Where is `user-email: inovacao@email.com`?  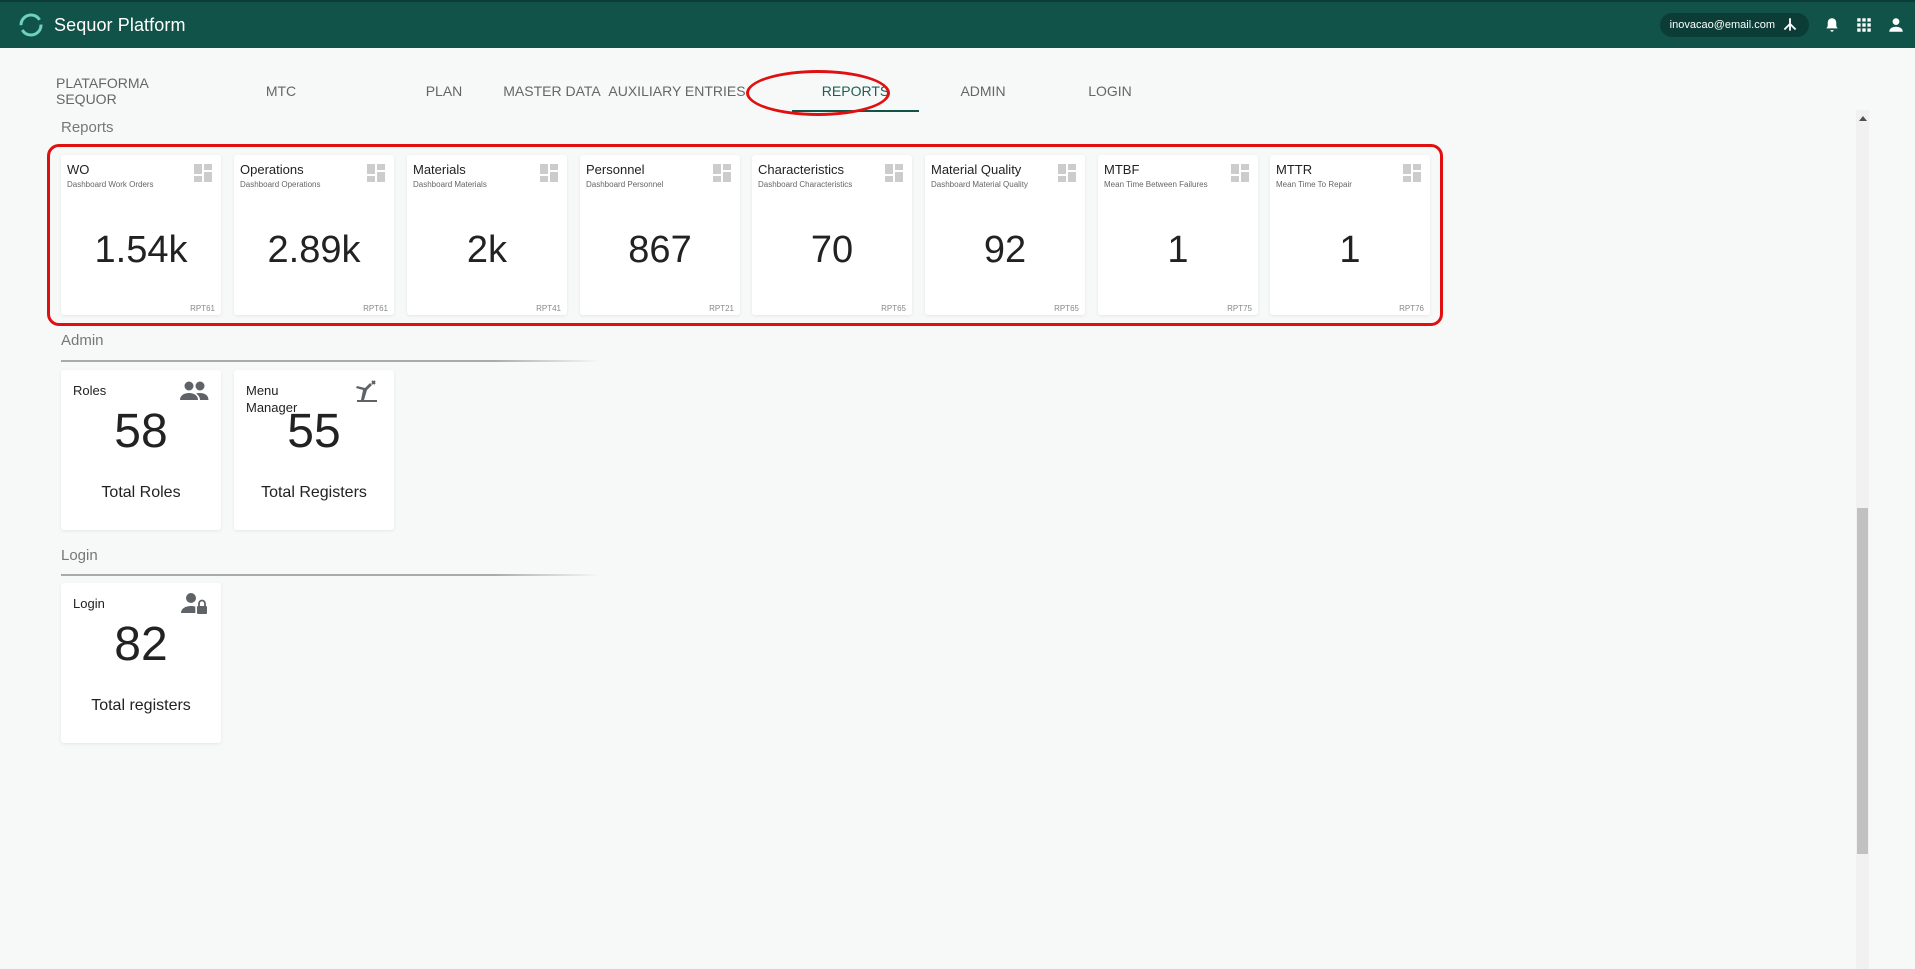 user-email: inovacao@email.com is located at coordinates (1722, 25).